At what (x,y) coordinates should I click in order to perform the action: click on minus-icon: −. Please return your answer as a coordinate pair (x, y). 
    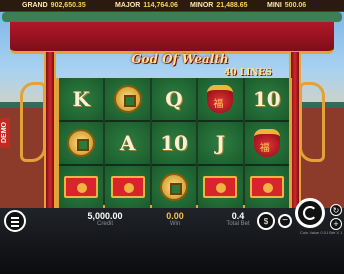
    Looking at the image, I should click on (285, 220).